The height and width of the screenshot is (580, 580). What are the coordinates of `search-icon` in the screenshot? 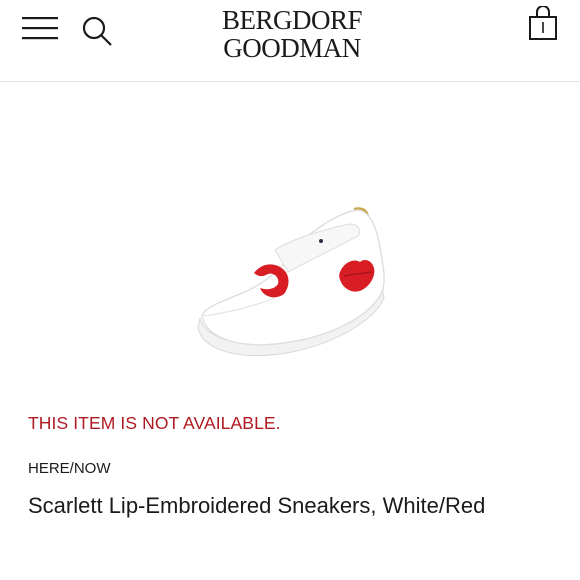 It's located at (97, 31).